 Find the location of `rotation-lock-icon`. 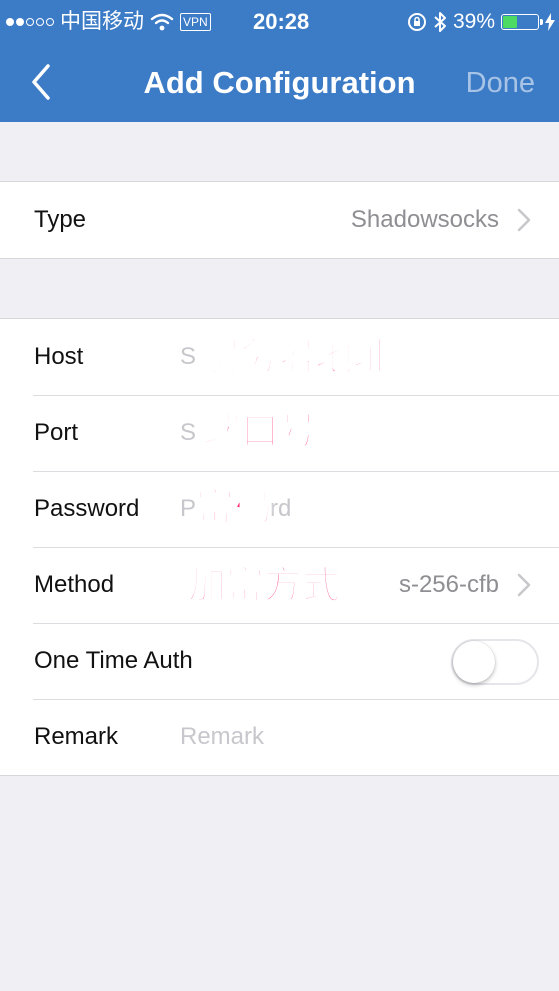

rotation-lock-icon is located at coordinates (416, 22).